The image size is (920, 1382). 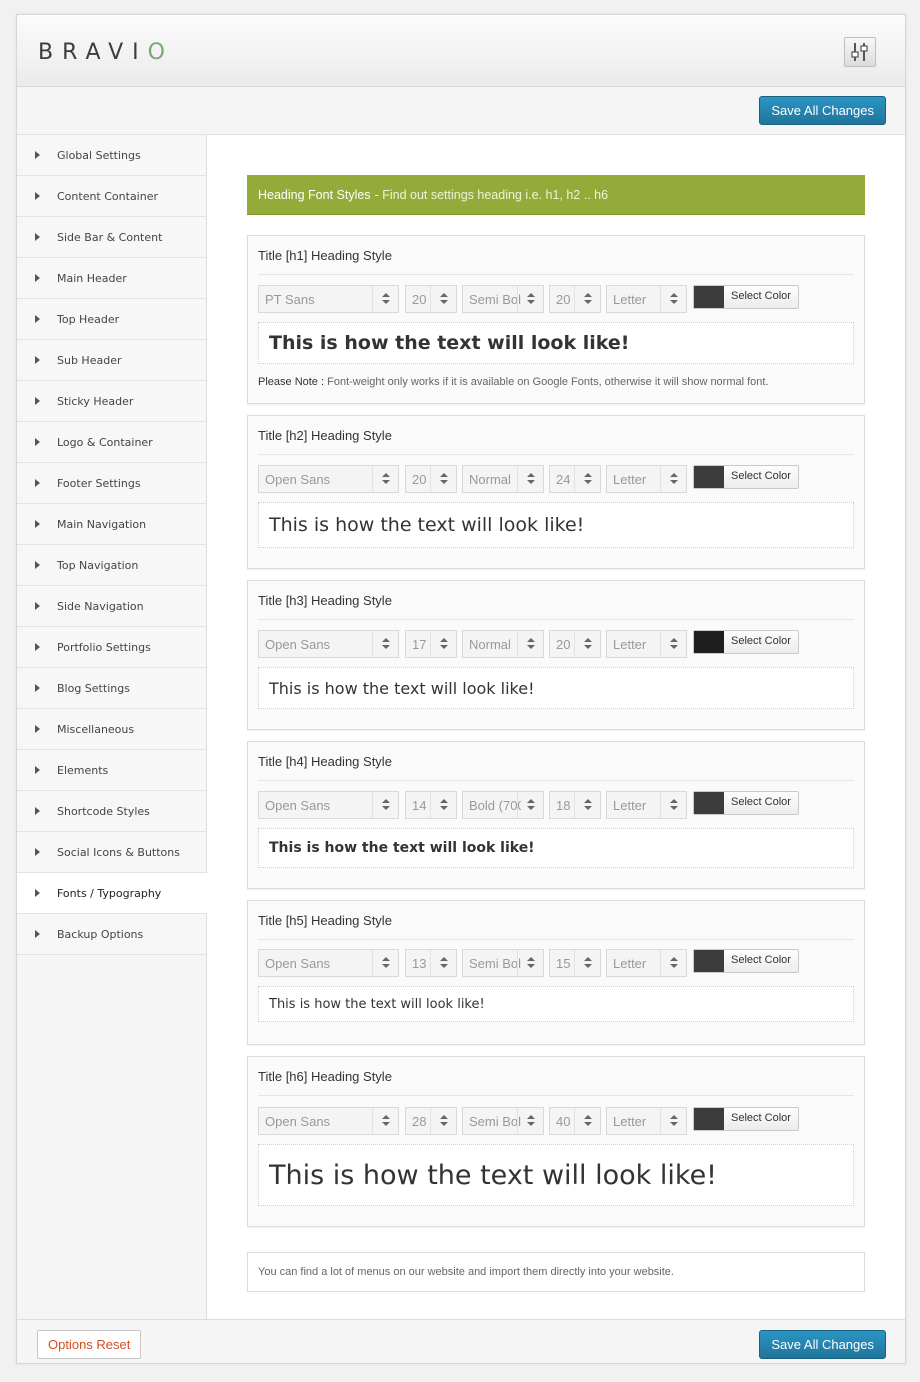 I want to click on sidebar-item: Side Bar & Content, so click(x=111, y=237).